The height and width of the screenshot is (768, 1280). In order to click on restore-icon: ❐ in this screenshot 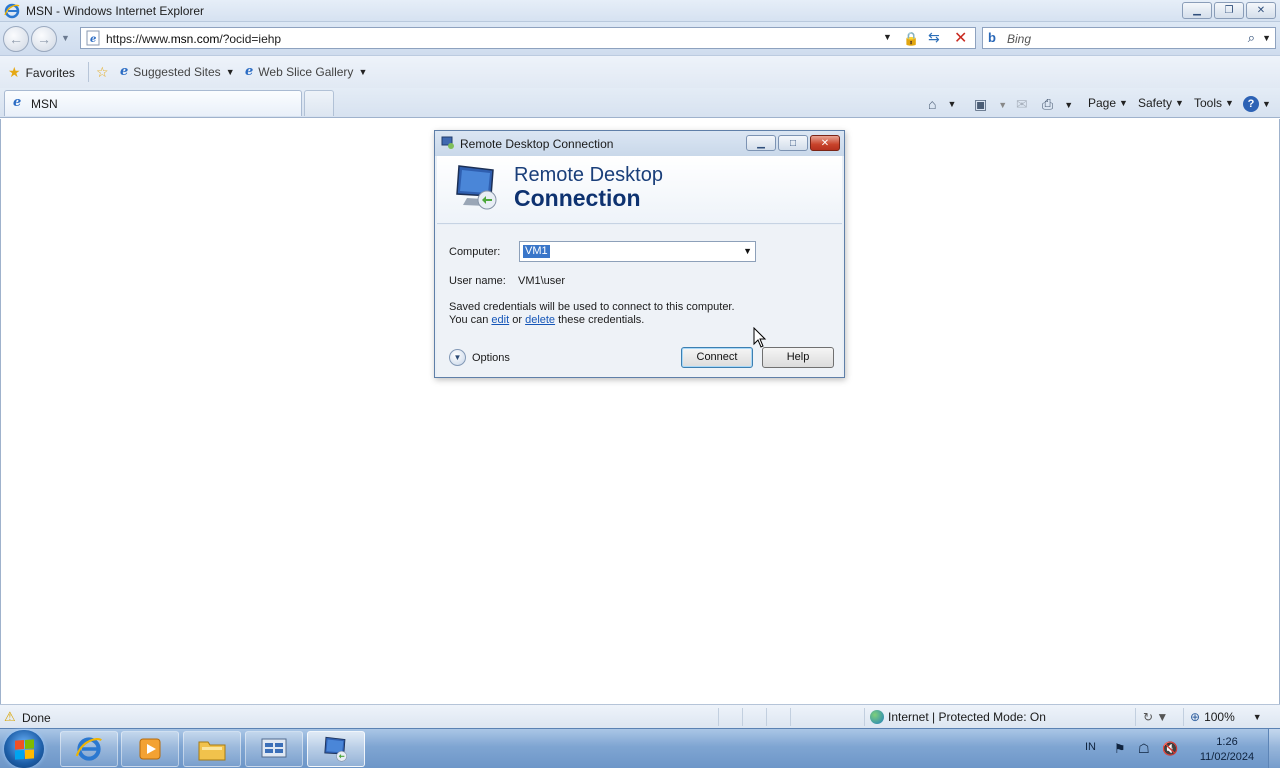, I will do `click(1229, 10)`.